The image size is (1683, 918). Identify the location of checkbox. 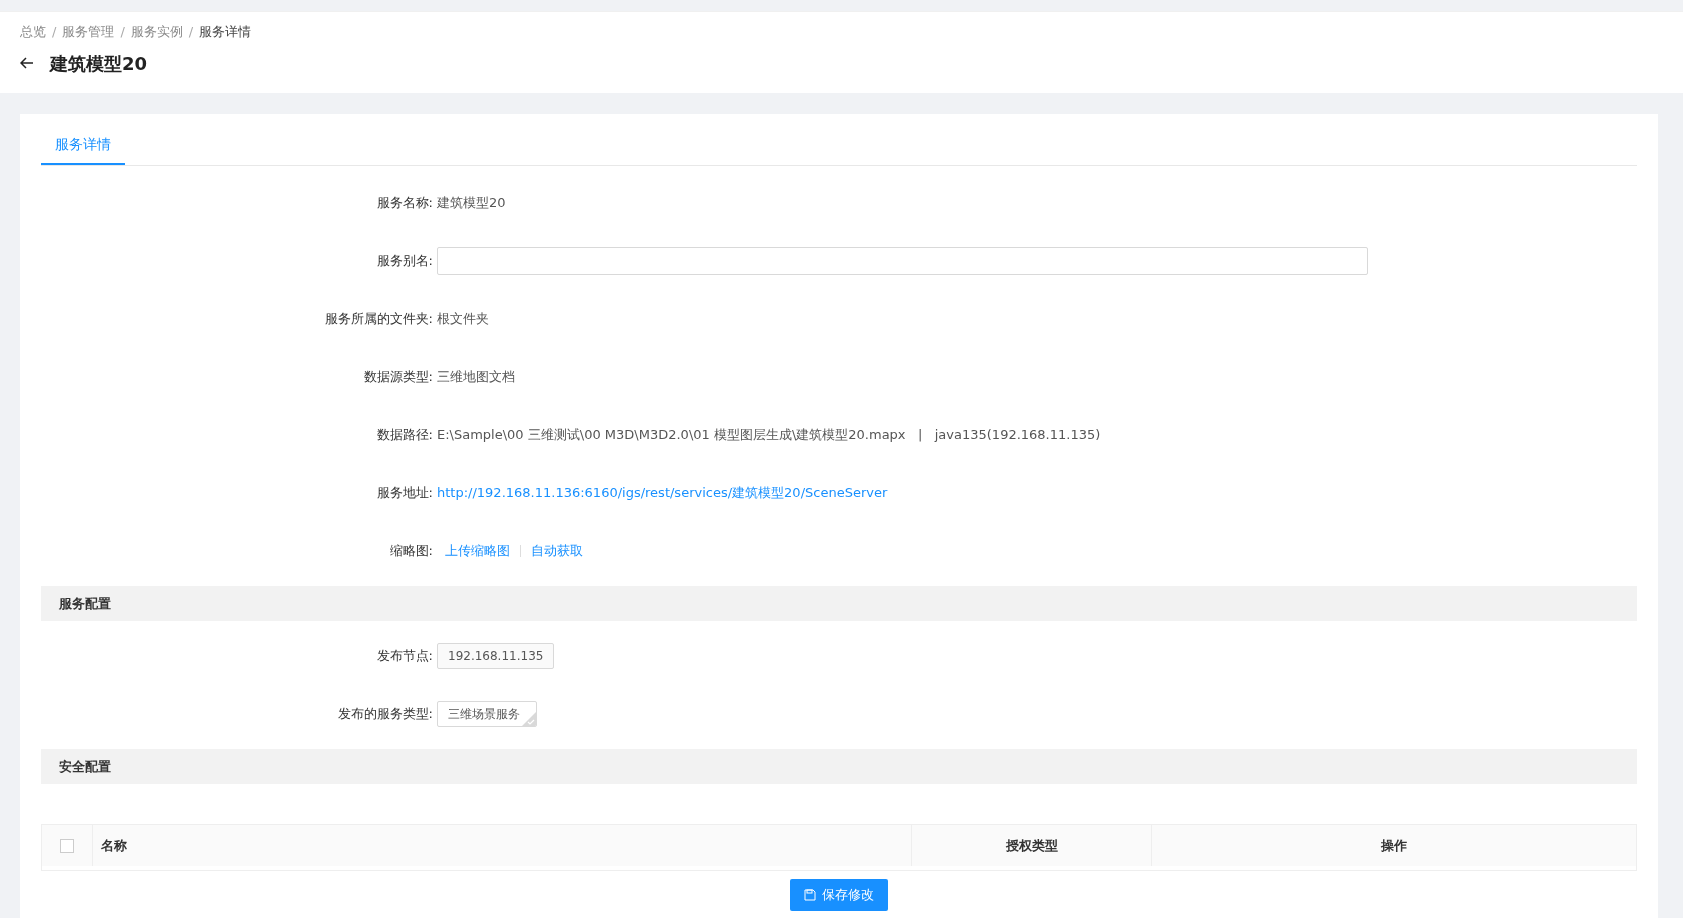
(67, 845).